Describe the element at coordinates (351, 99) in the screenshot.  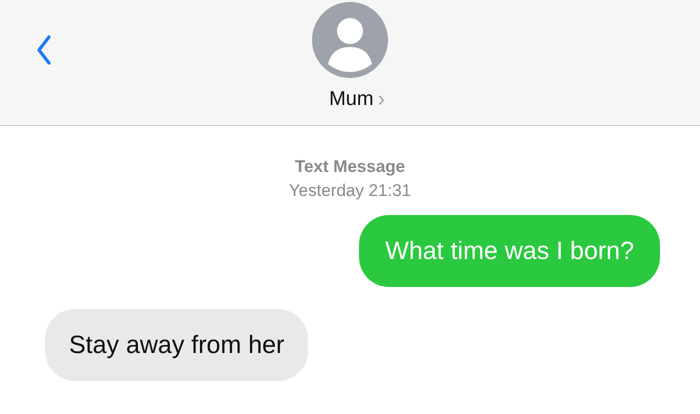
I see `contact-name: Mum` at that location.